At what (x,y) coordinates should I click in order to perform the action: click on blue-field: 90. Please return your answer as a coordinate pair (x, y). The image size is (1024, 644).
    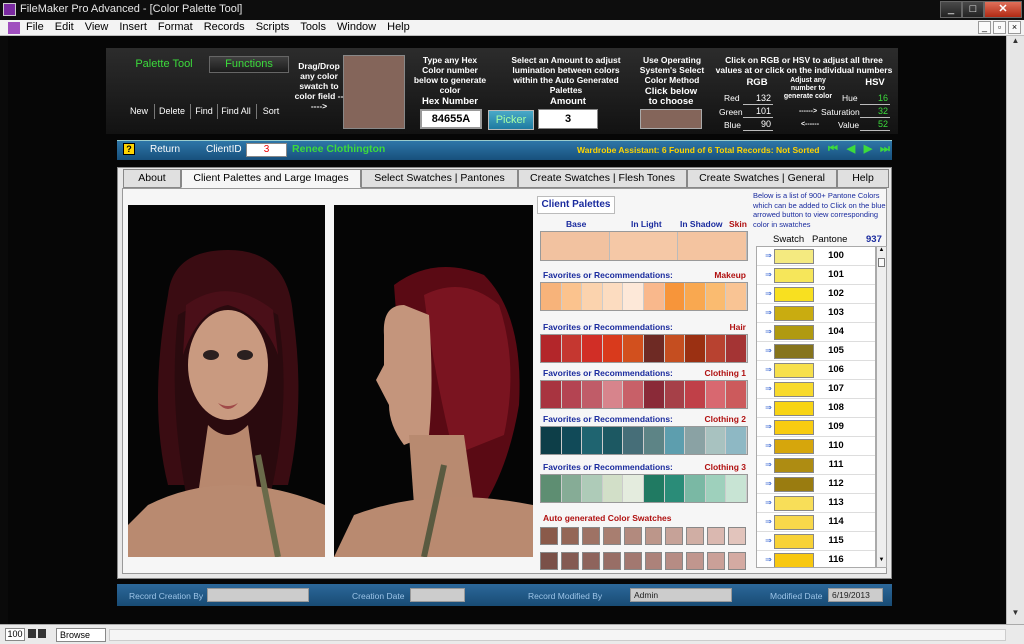
    Looking at the image, I should click on (758, 124).